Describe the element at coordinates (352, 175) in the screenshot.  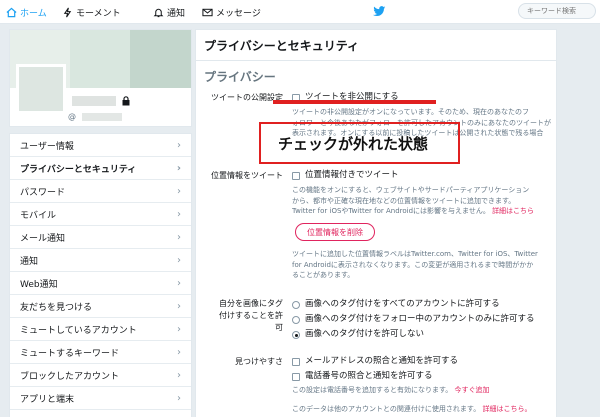
I see `tweet-location-label: 位置情報付きでツイート` at that location.